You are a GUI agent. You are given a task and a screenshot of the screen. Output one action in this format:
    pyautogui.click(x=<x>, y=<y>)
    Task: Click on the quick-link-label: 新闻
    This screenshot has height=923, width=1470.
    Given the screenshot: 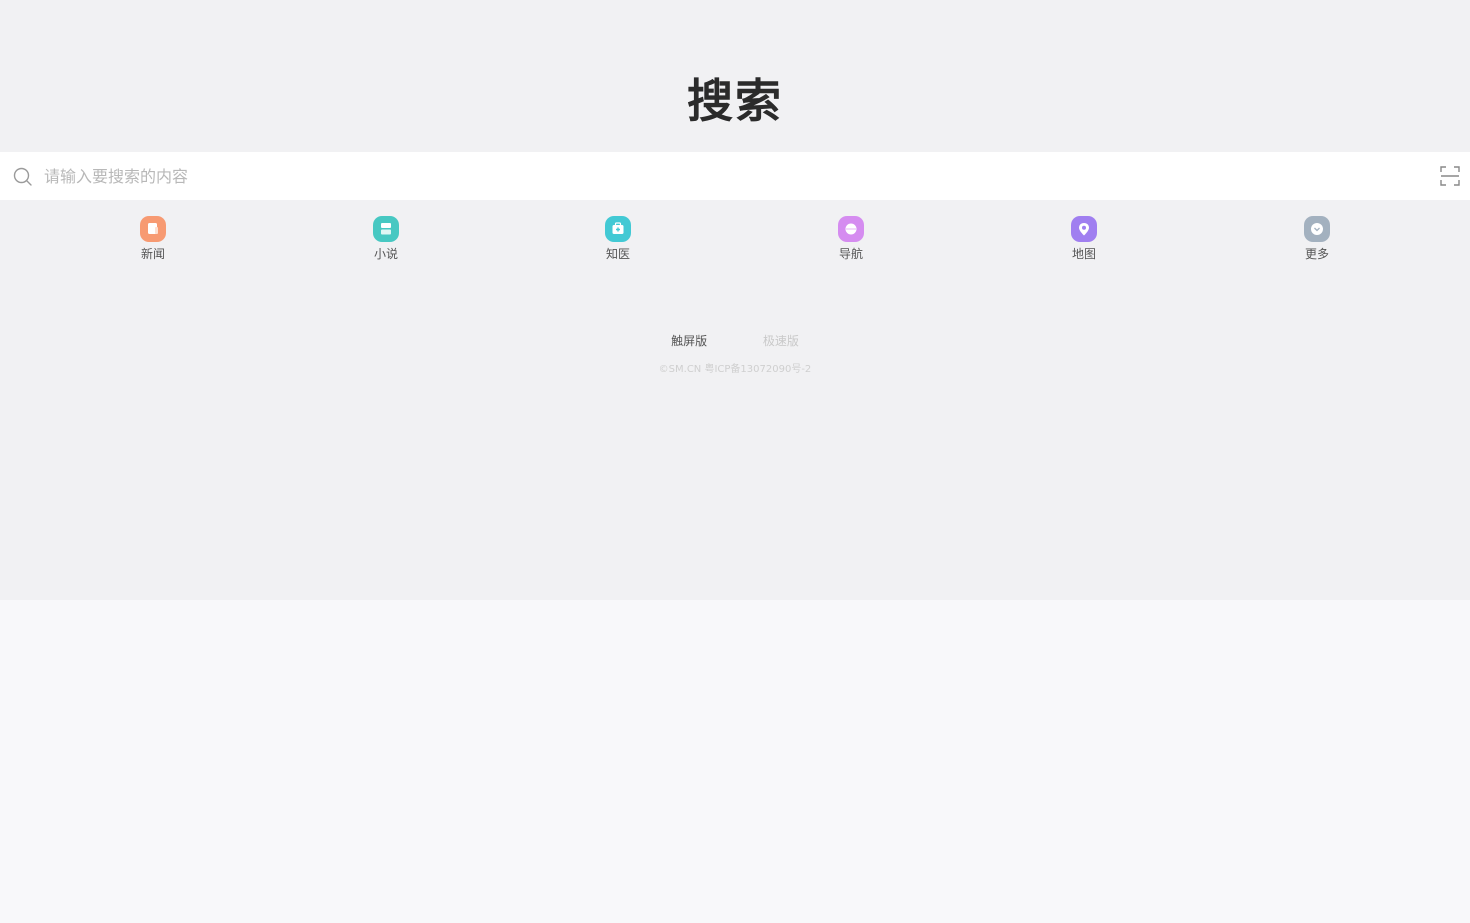 What is the action you would take?
    pyautogui.click(x=152, y=254)
    